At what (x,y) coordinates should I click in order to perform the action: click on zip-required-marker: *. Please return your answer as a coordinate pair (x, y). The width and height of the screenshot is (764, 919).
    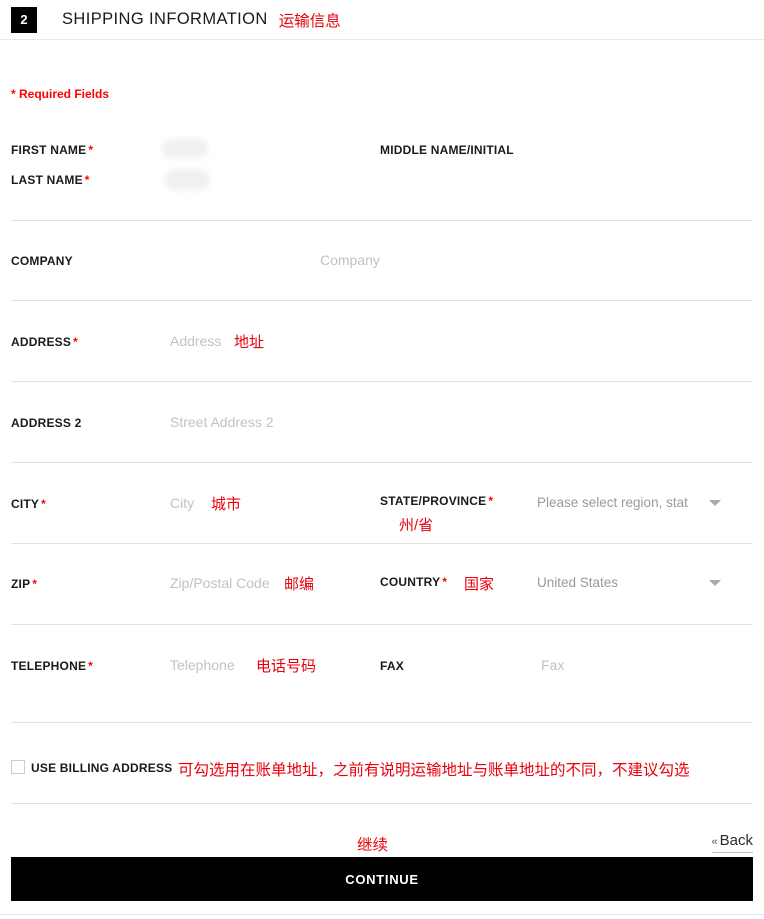
    Looking at the image, I should click on (35, 584).